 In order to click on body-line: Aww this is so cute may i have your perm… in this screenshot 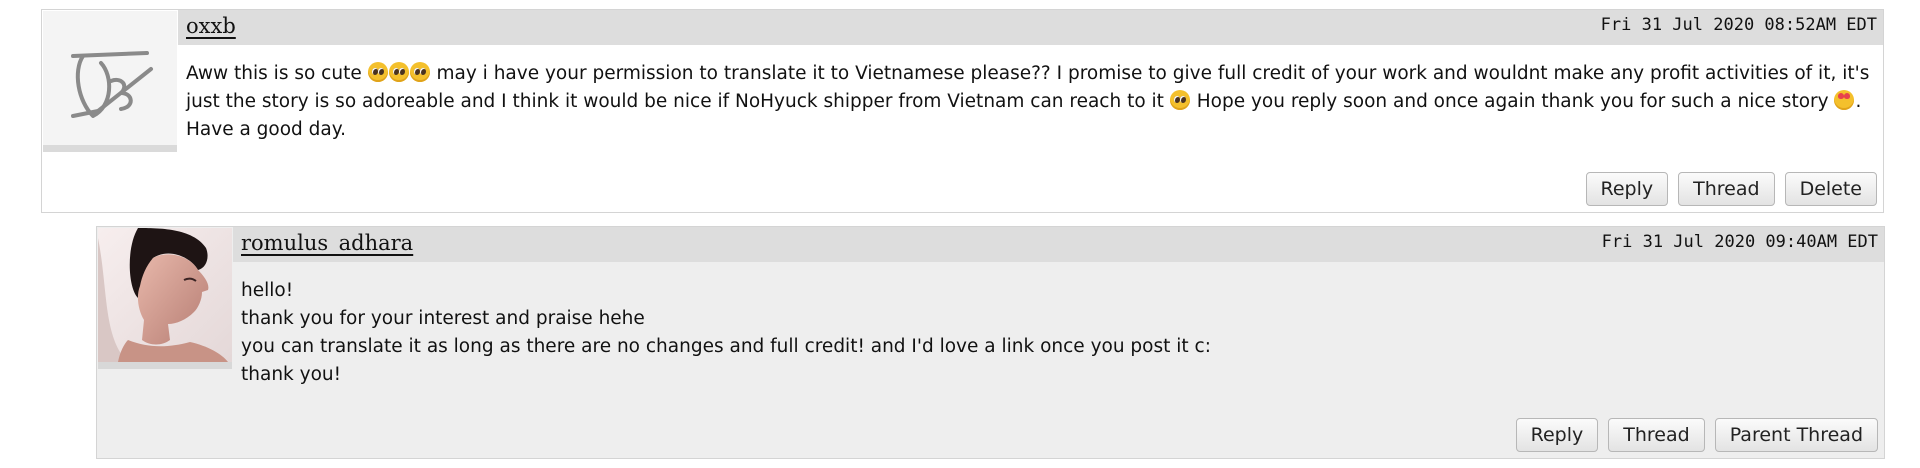, I will do `click(1036, 74)`.